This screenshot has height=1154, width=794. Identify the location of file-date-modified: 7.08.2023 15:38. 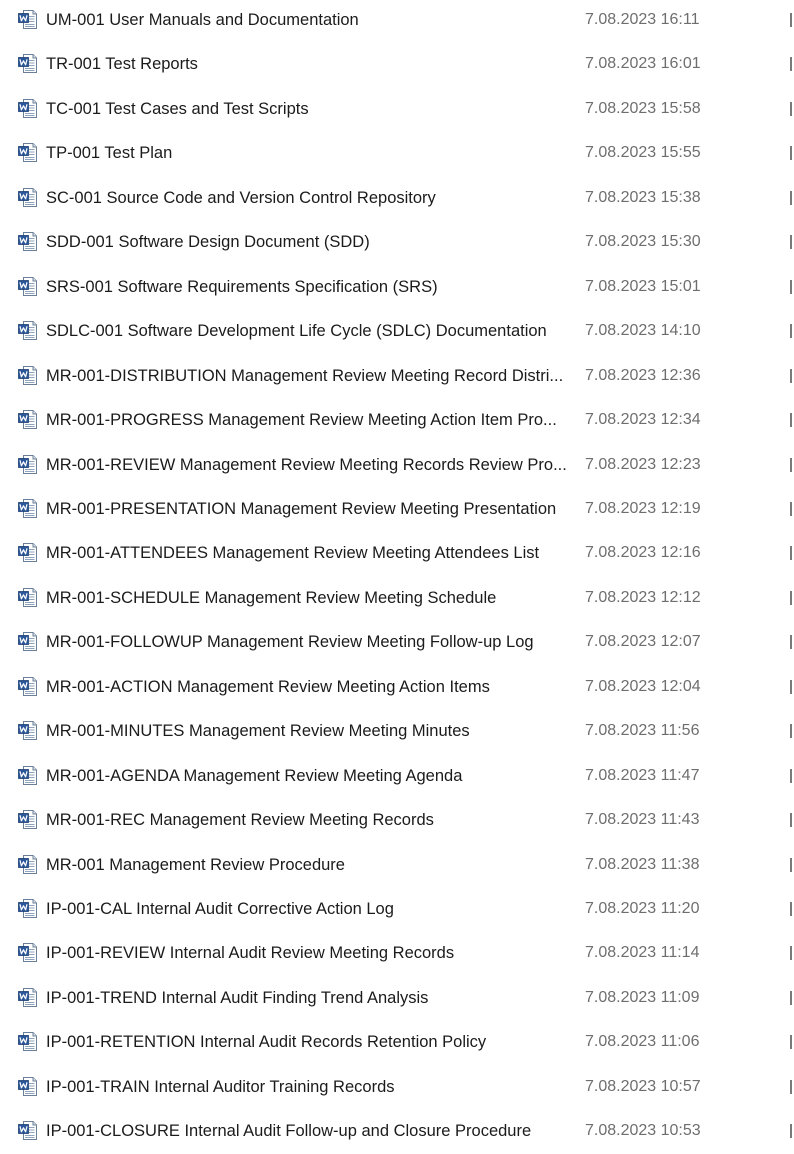
(643, 197).